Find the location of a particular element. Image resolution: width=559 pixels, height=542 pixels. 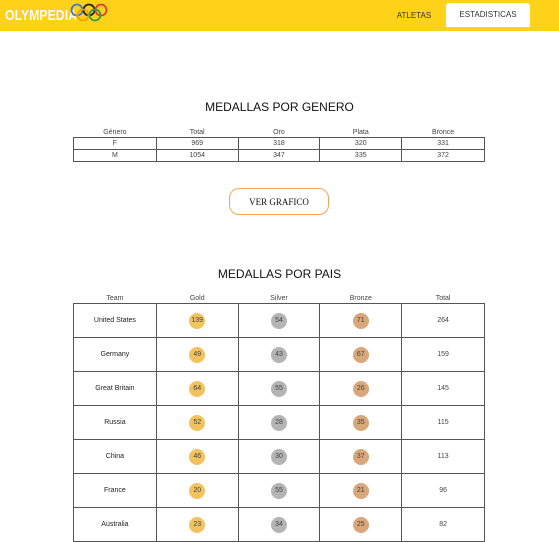

team-name: United States is located at coordinates (115, 320).